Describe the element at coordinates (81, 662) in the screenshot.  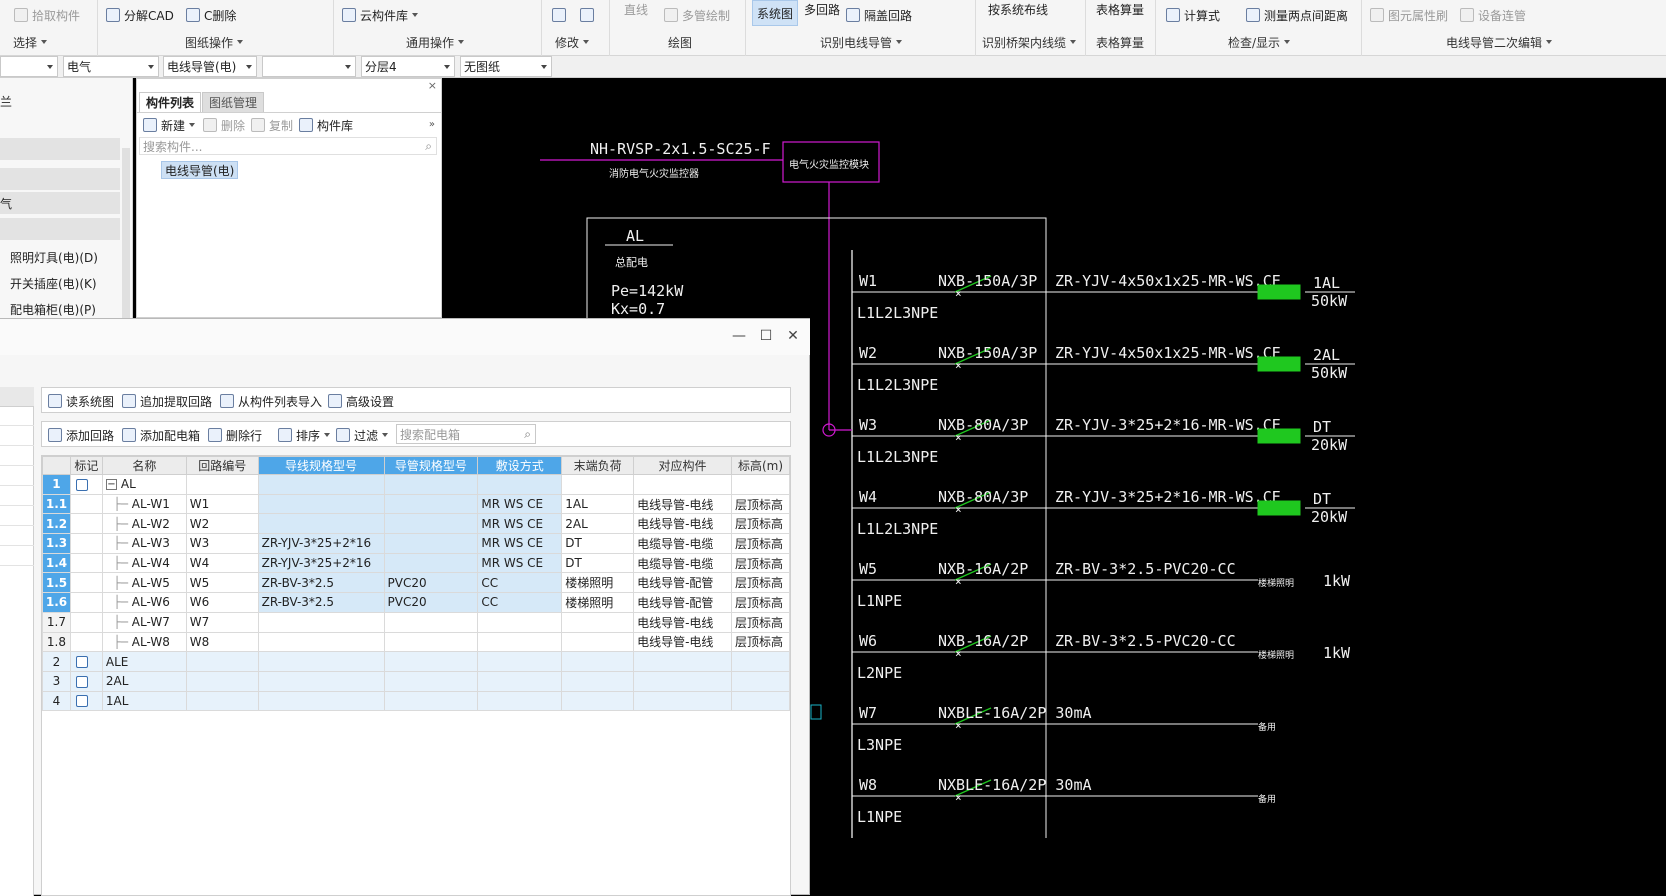
I see `flag-icon` at that location.